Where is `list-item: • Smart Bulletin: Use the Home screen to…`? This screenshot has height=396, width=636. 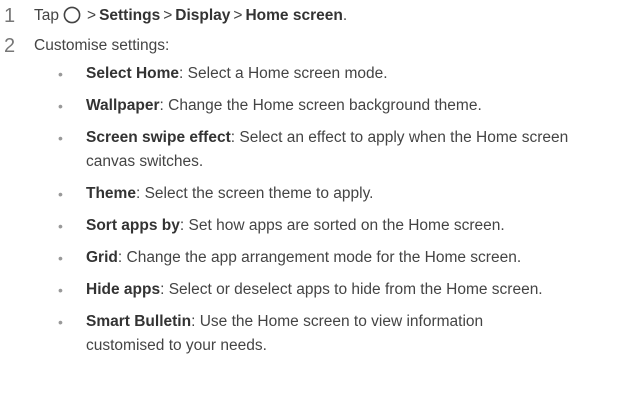
list-item: • Smart Bulletin: Use the Home screen to… is located at coordinates (342, 334).